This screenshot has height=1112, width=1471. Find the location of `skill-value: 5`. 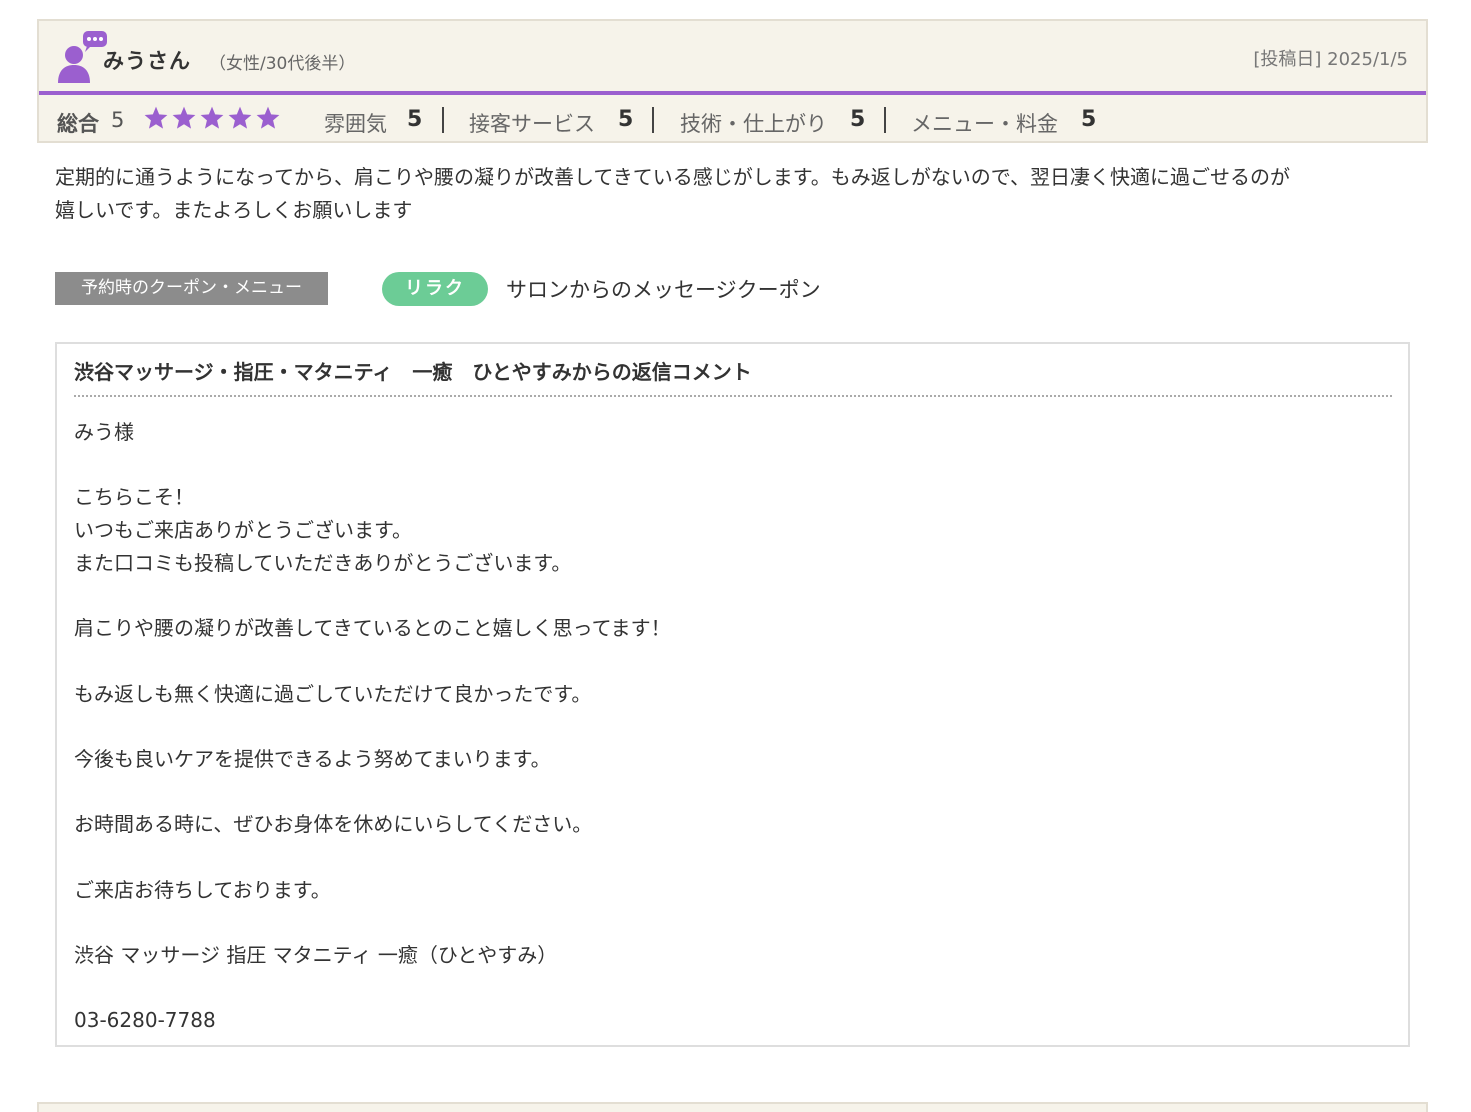

skill-value: 5 is located at coordinates (858, 119).